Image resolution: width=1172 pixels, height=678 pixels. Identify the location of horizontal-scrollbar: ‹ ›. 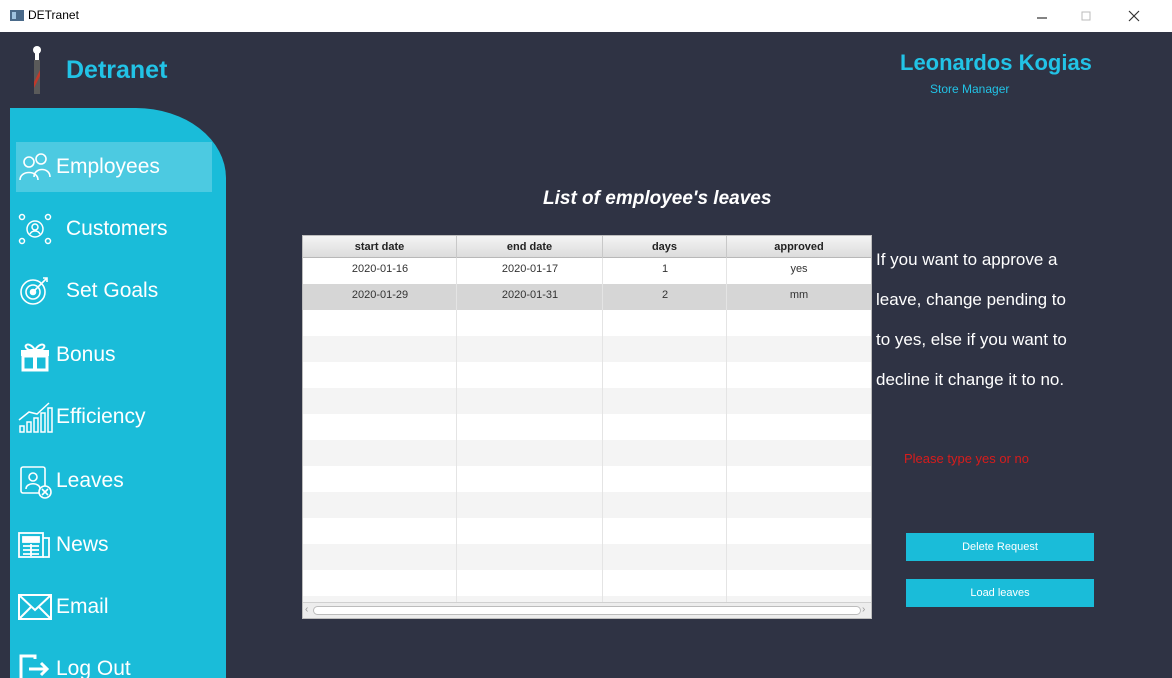
(587, 610).